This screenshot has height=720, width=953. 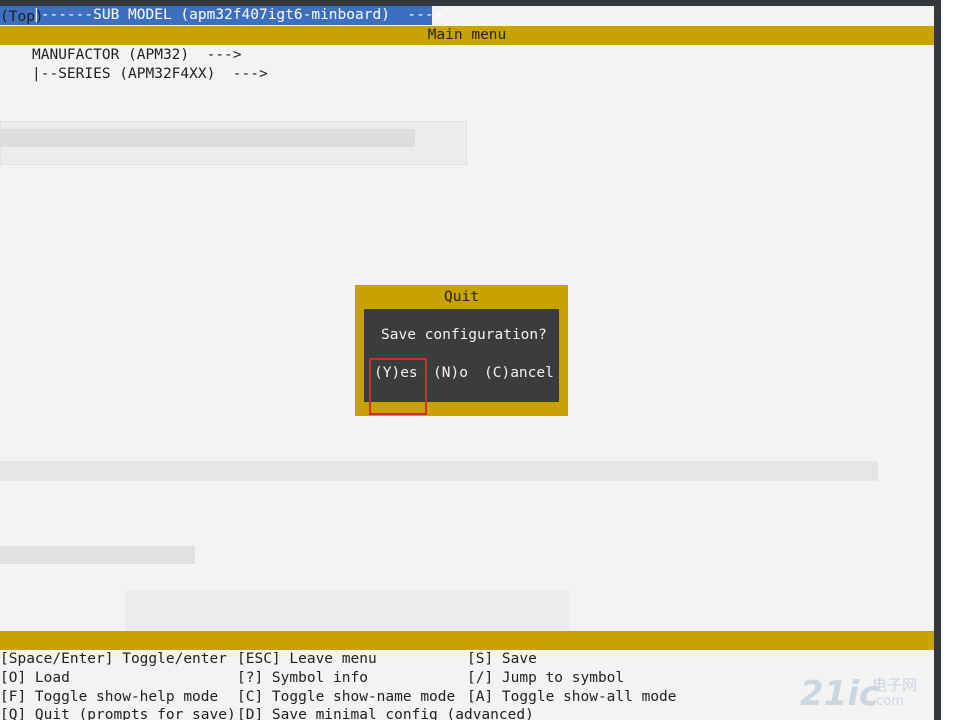 I want to click on bottom-bar, so click(x=467, y=640).